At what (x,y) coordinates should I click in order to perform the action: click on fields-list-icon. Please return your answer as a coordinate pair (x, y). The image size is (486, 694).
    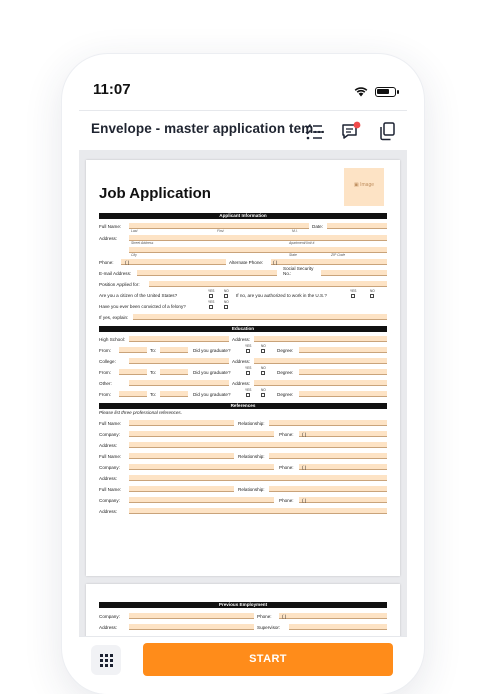
    Looking at the image, I should click on (314, 131).